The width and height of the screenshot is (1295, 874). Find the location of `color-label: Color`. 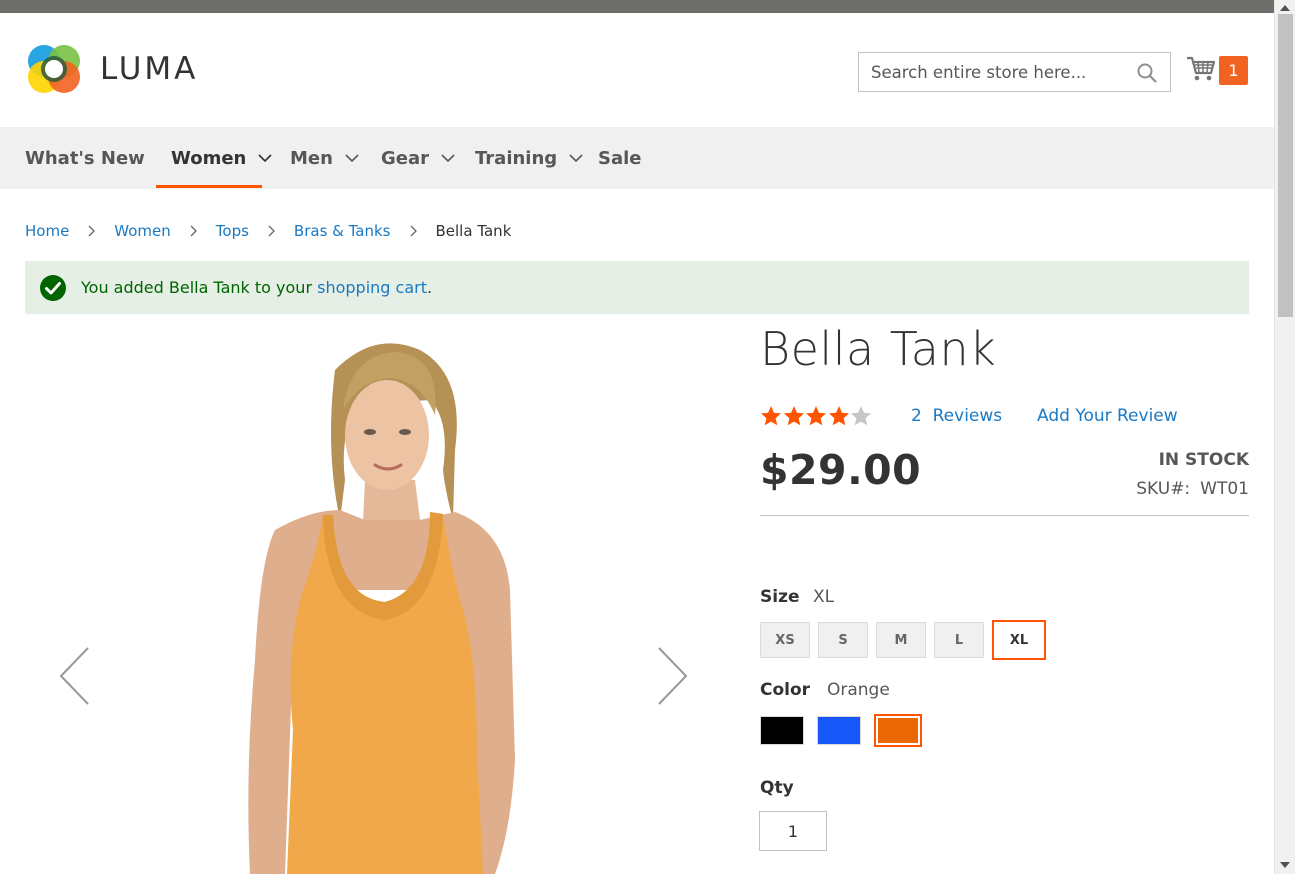

color-label: Color is located at coordinates (785, 690).